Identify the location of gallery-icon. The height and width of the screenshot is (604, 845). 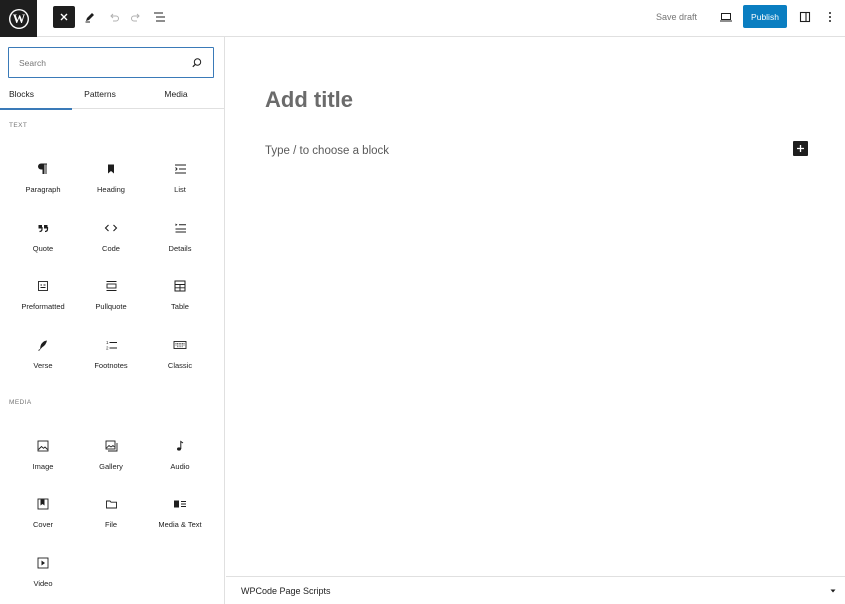
(111, 446).